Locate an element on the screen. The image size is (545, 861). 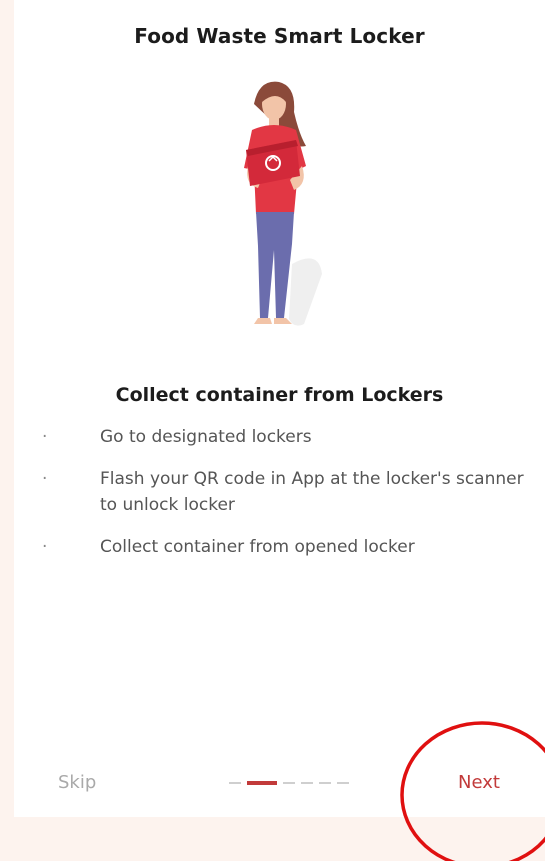
skip-button: Skip is located at coordinates (77, 782).